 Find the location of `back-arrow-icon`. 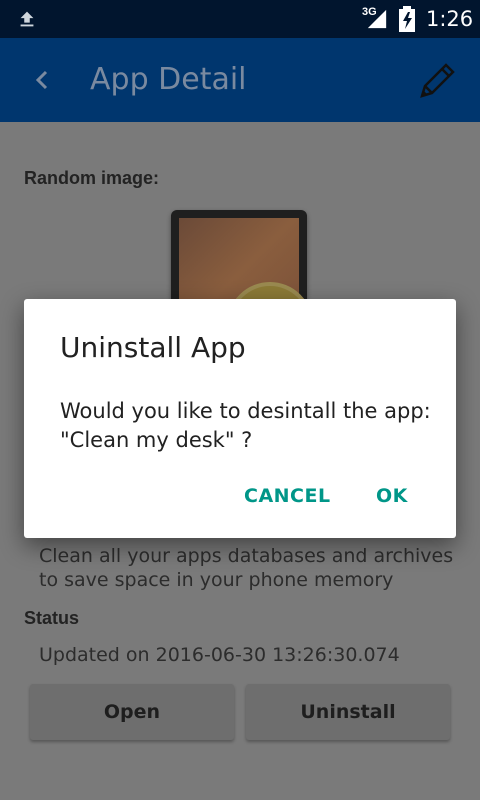

back-arrow-icon is located at coordinates (43, 80).